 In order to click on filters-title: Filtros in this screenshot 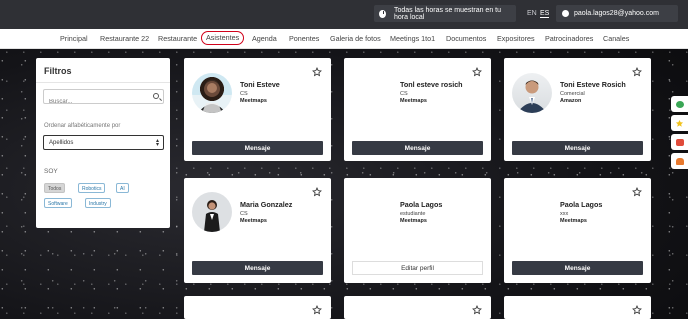, I will do `click(58, 71)`.